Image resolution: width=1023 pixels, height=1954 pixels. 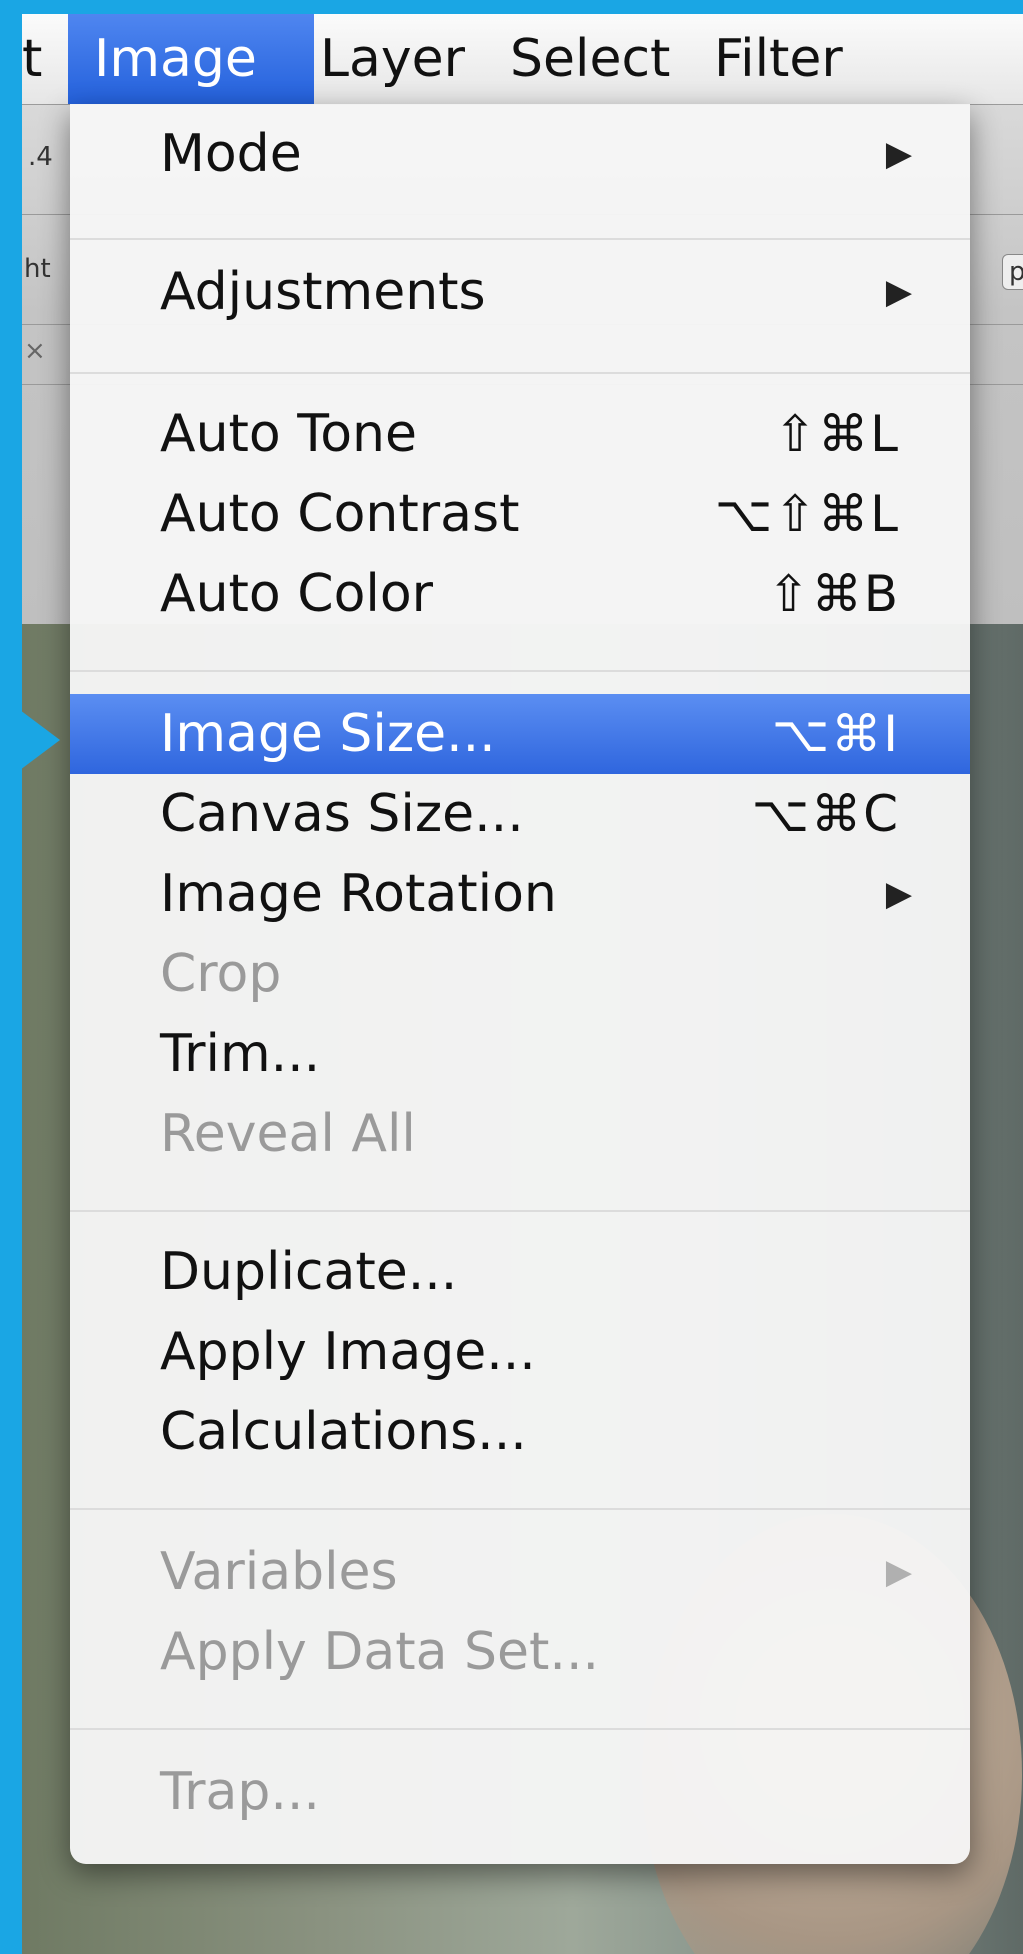 I want to click on menu-item-auto-color: Auto Color ⇧⌘B, so click(x=520, y=594).